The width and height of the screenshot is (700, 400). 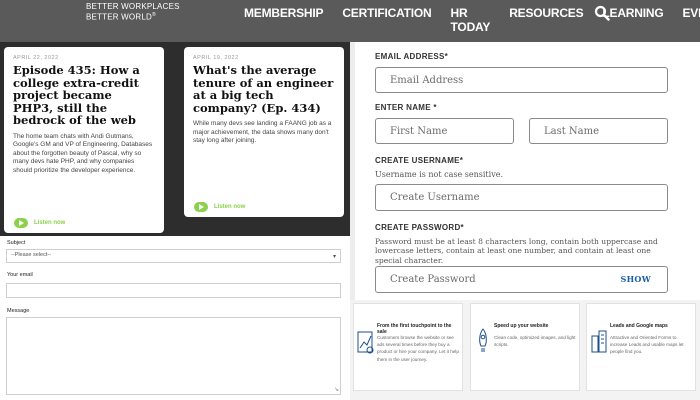 What do you see at coordinates (599, 341) in the screenshot?
I see `building-map-icon` at bounding box center [599, 341].